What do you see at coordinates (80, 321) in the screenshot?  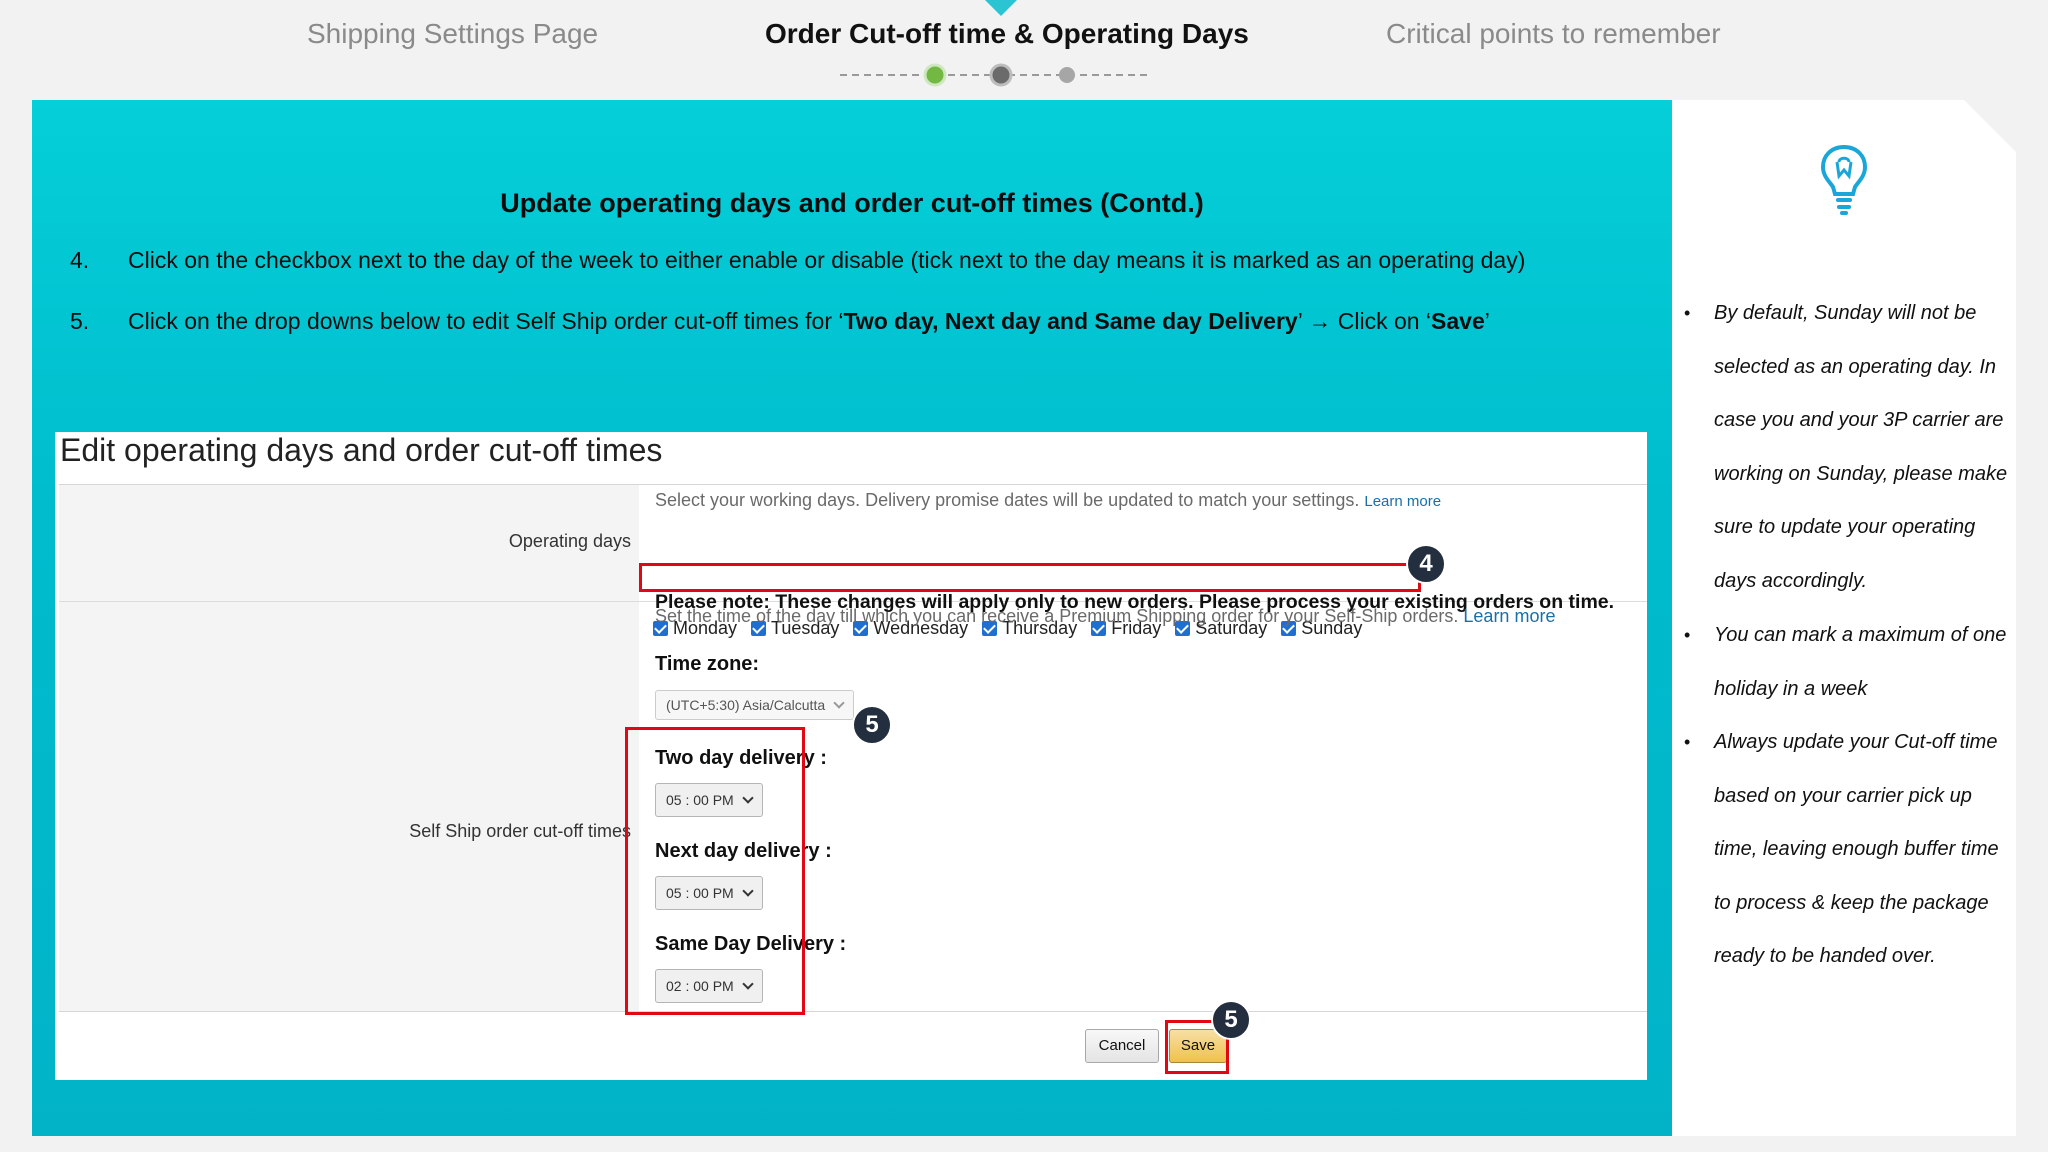 I see `step-number: 5.` at bounding box center [80, 321].